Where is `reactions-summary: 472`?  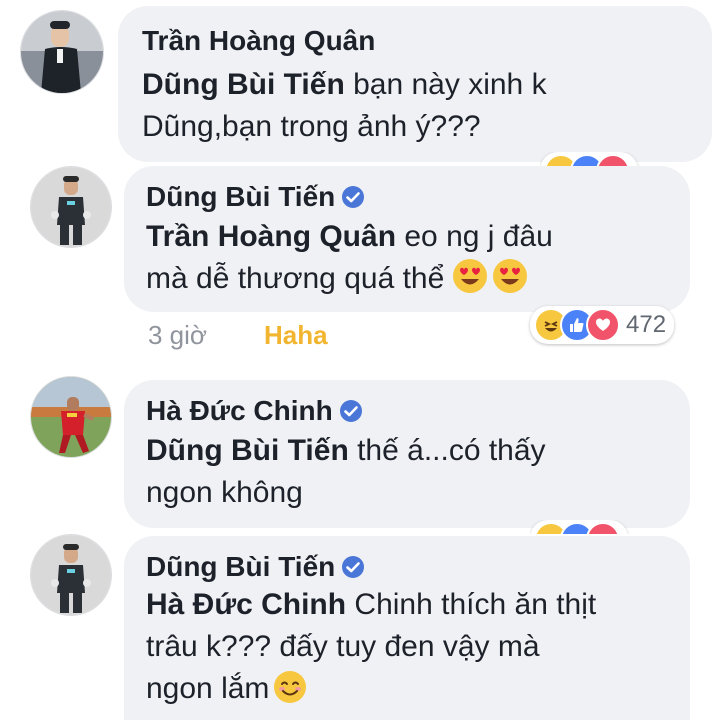 reactions-summary: 472 is located at coordinates (602, 325).